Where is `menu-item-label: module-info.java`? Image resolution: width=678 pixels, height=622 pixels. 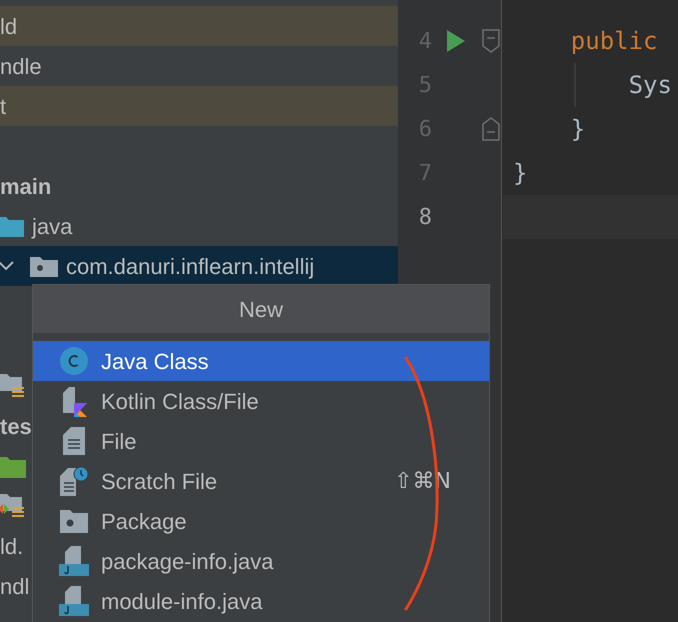 menu-item-label: module-info.java is located at coordinates (182, 602).